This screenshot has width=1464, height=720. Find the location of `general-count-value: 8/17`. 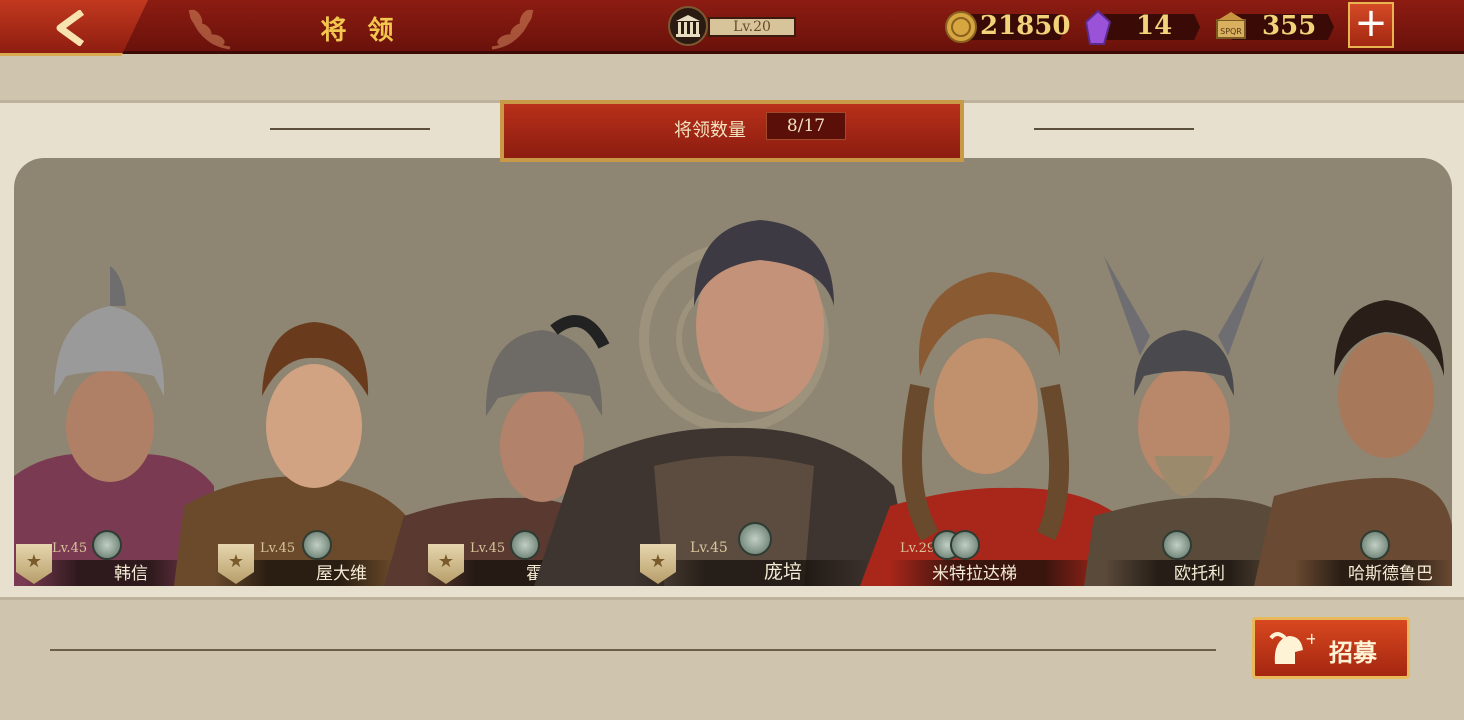

general-count-value: 8/17 is located at coordinates (806, 126).